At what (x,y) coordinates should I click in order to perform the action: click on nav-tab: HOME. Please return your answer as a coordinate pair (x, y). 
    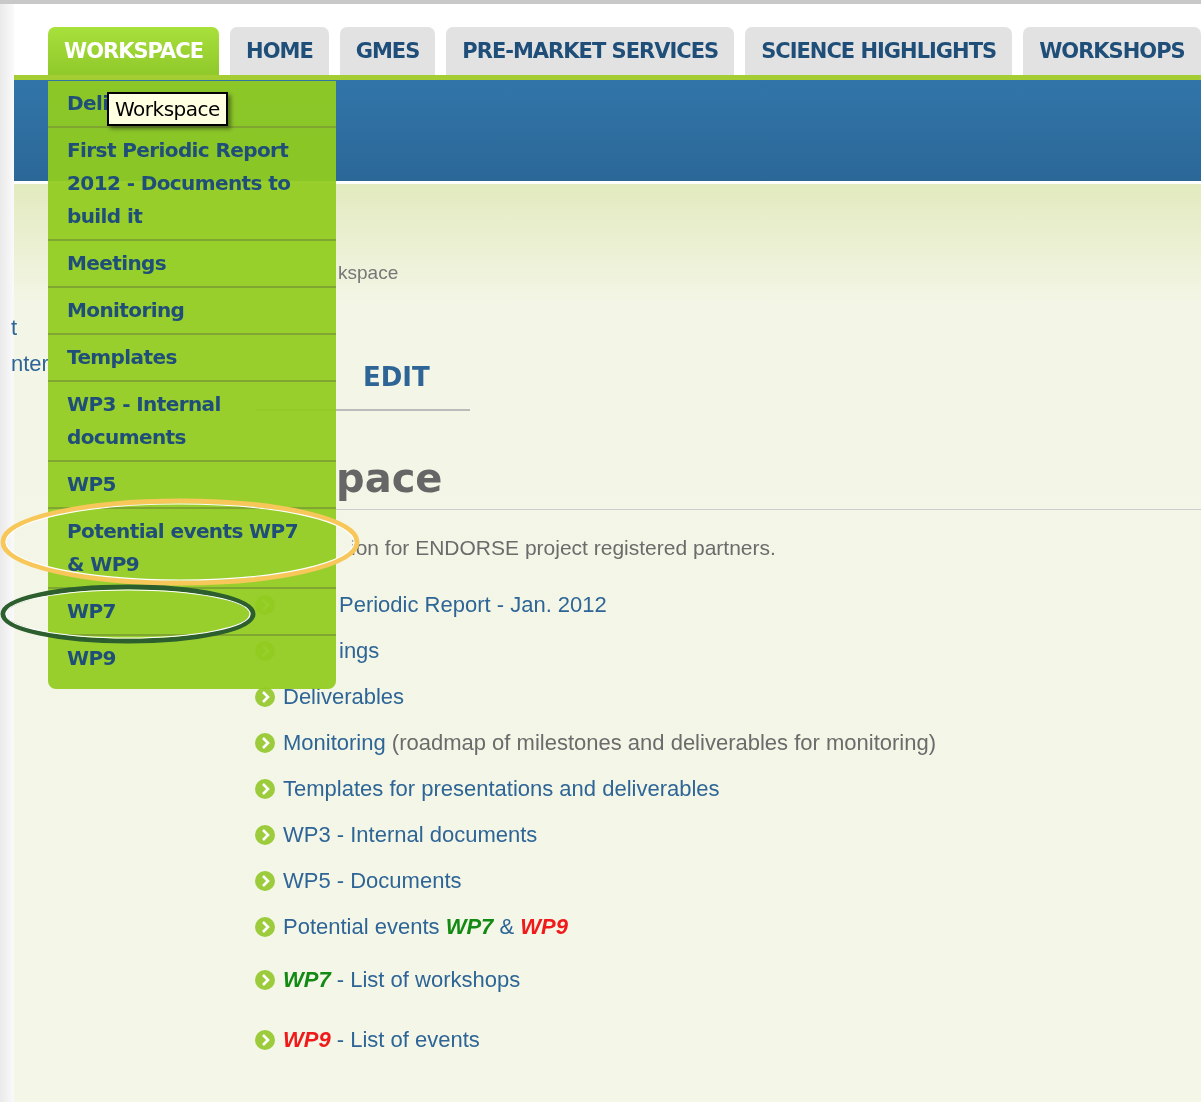
    Looking at the image, I should click on (279, 51).